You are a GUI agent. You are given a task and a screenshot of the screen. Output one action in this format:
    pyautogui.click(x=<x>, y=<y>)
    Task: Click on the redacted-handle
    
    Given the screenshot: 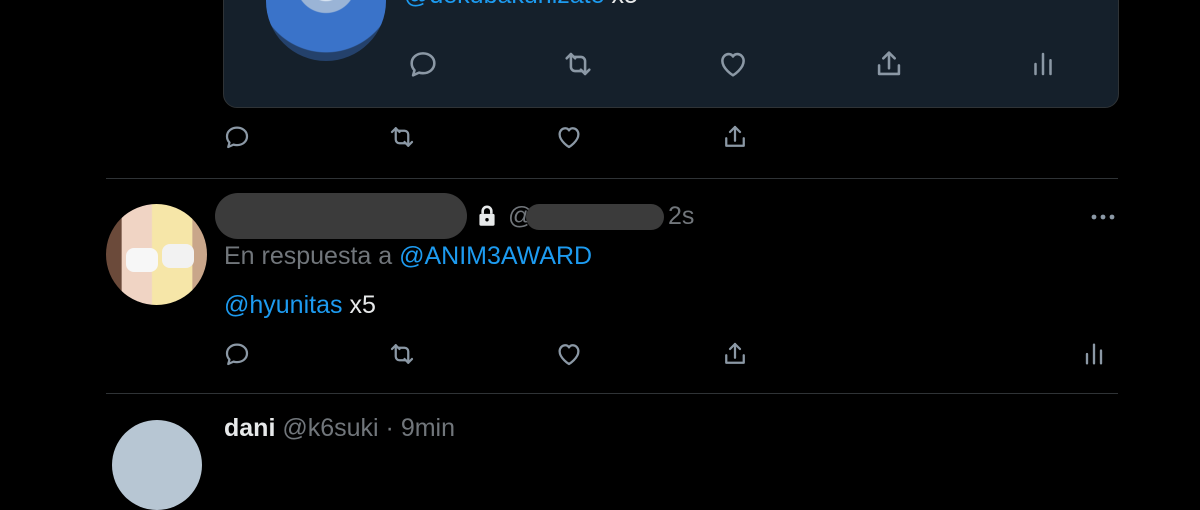 What is the action you would take?
    pyautogui.click(x=595, y=217)
    